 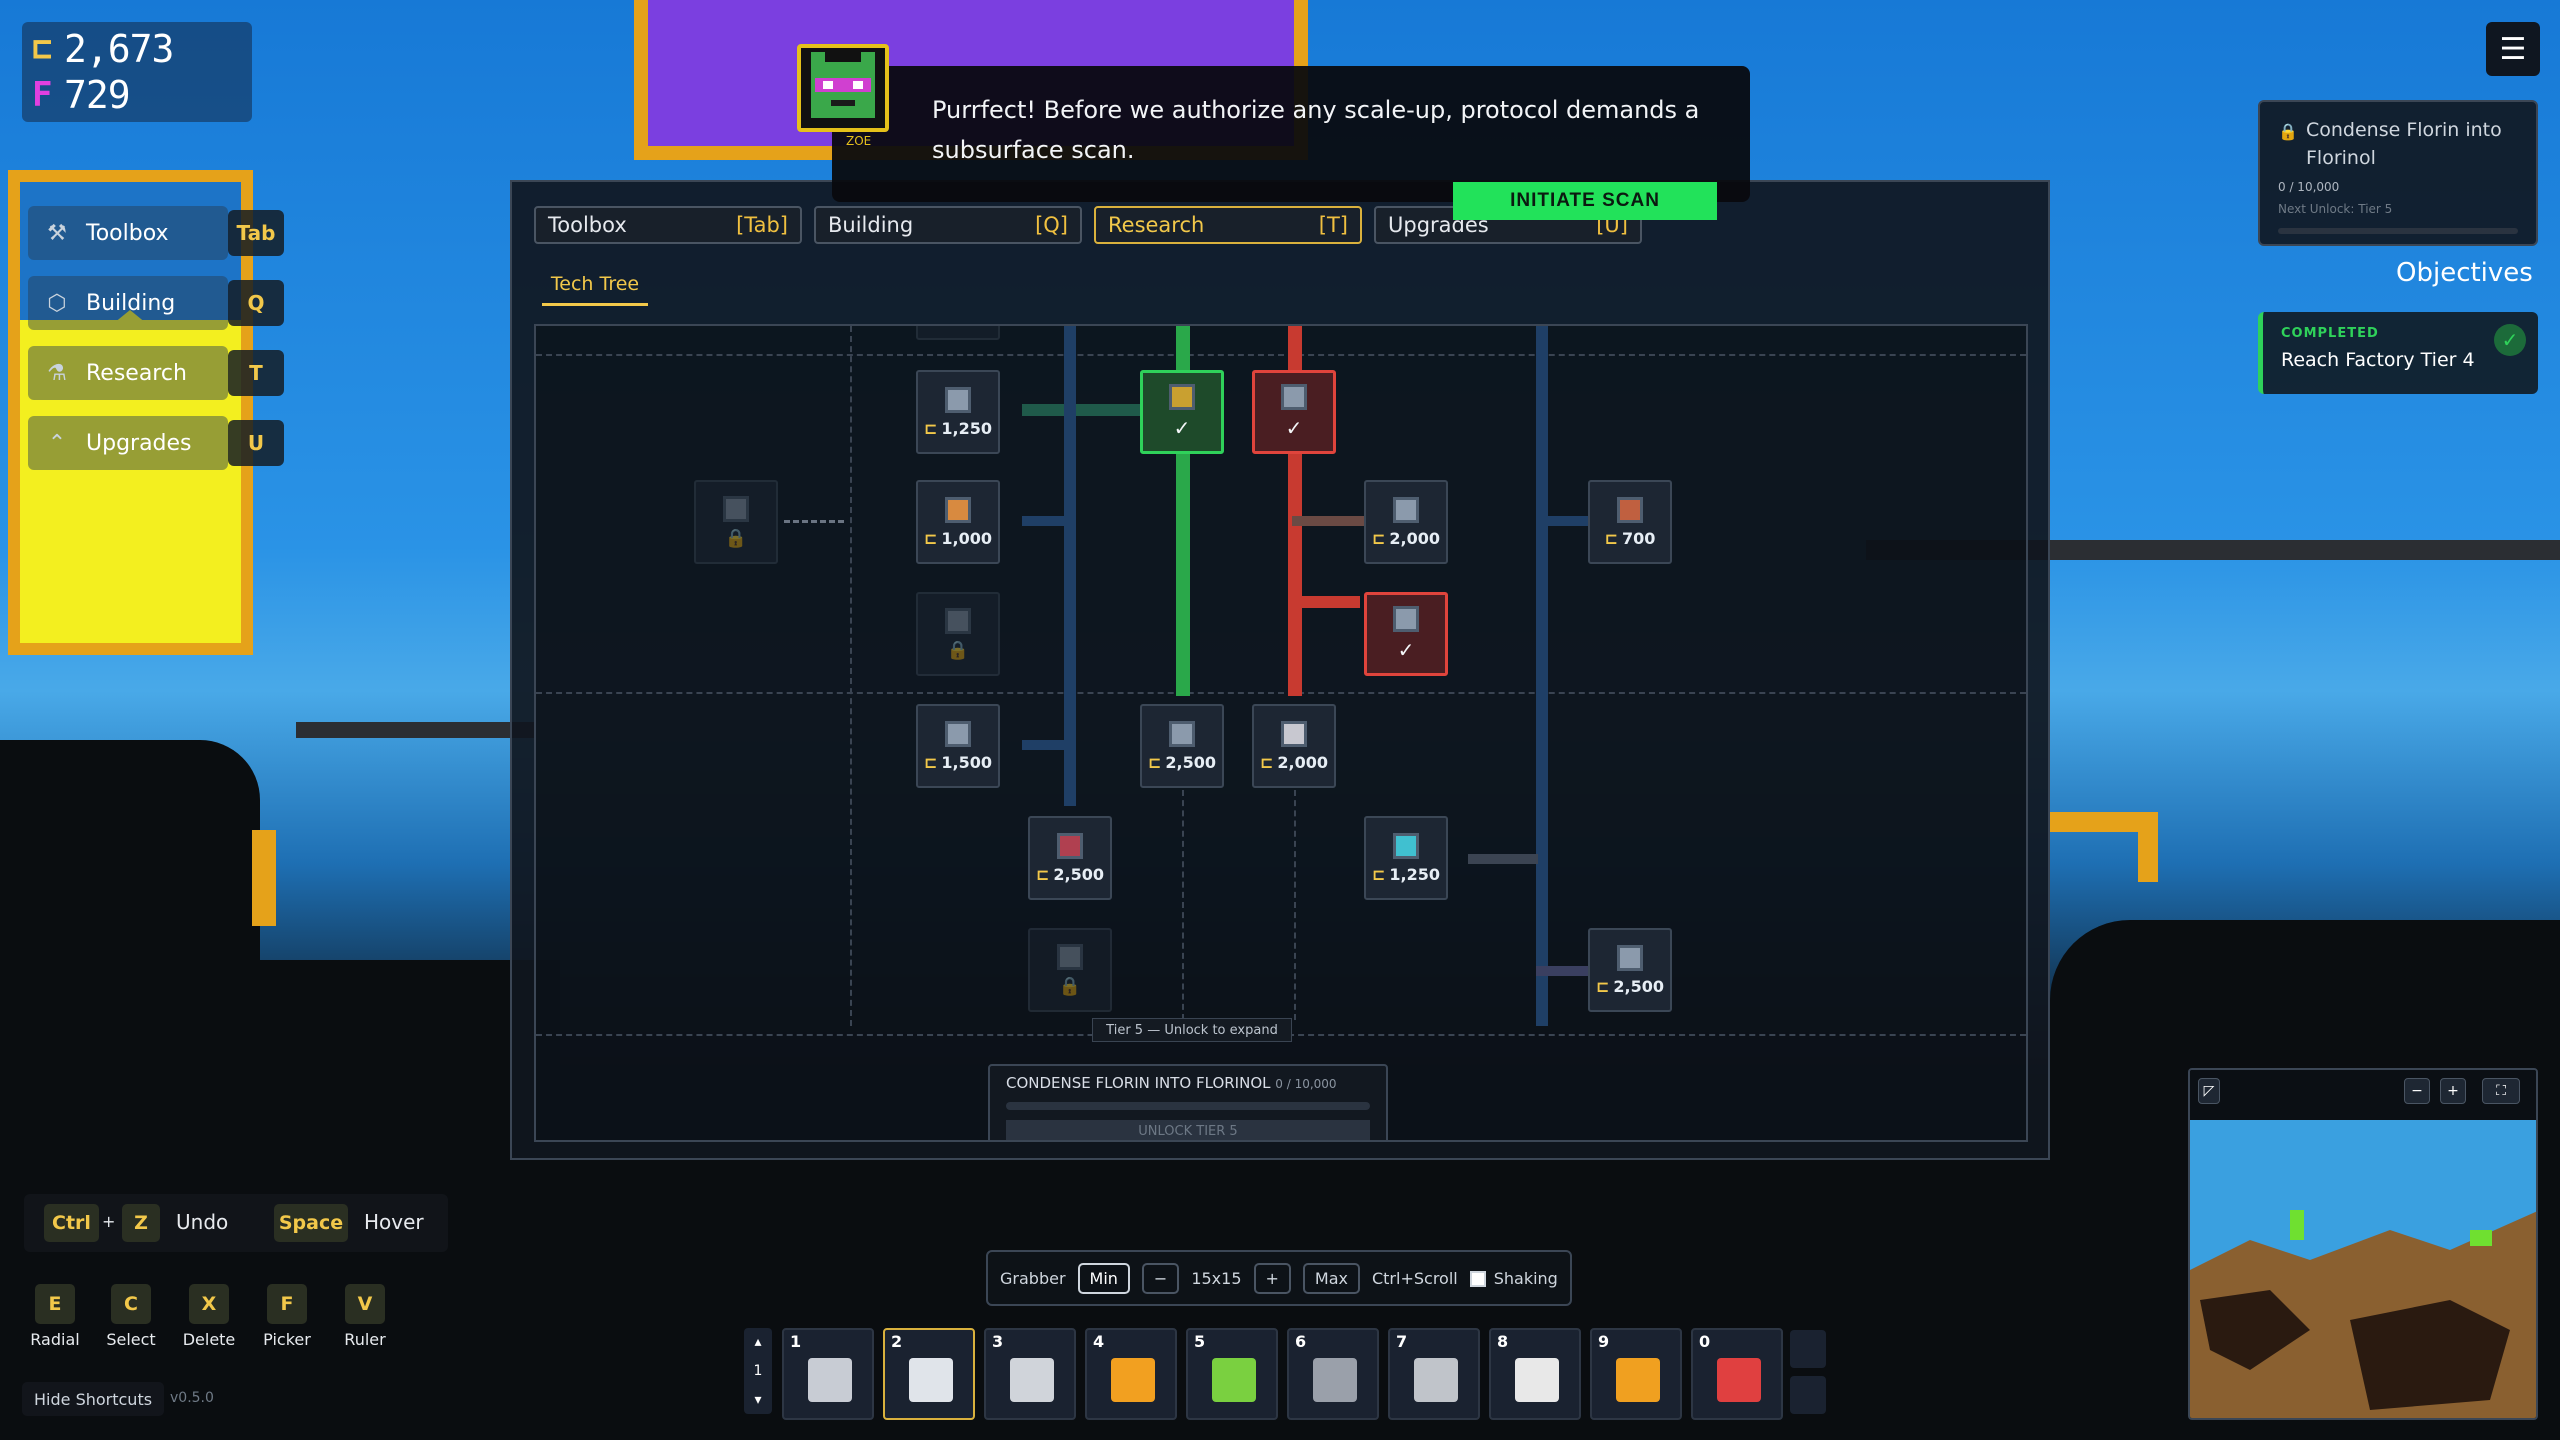 What do you see at coordinates (2209, 1091) in the screenshot?
I see `collapse-icon: ◸` at bounding box center [2209, 1091].